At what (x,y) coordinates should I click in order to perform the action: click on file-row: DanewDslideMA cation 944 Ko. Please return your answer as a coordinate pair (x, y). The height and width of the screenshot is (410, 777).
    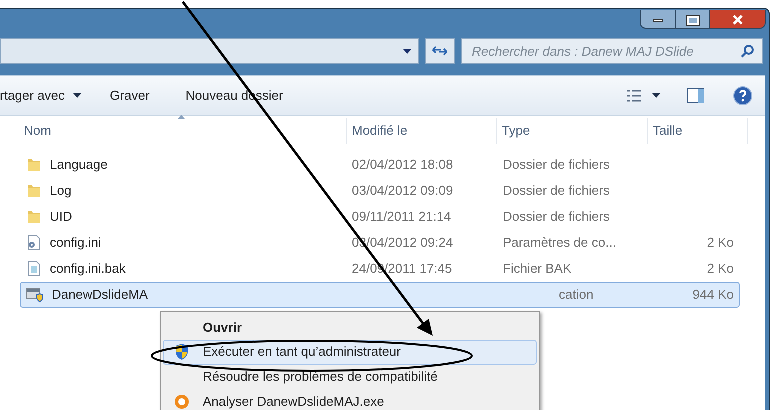
    Looking at the image, I should click on (380, 295).